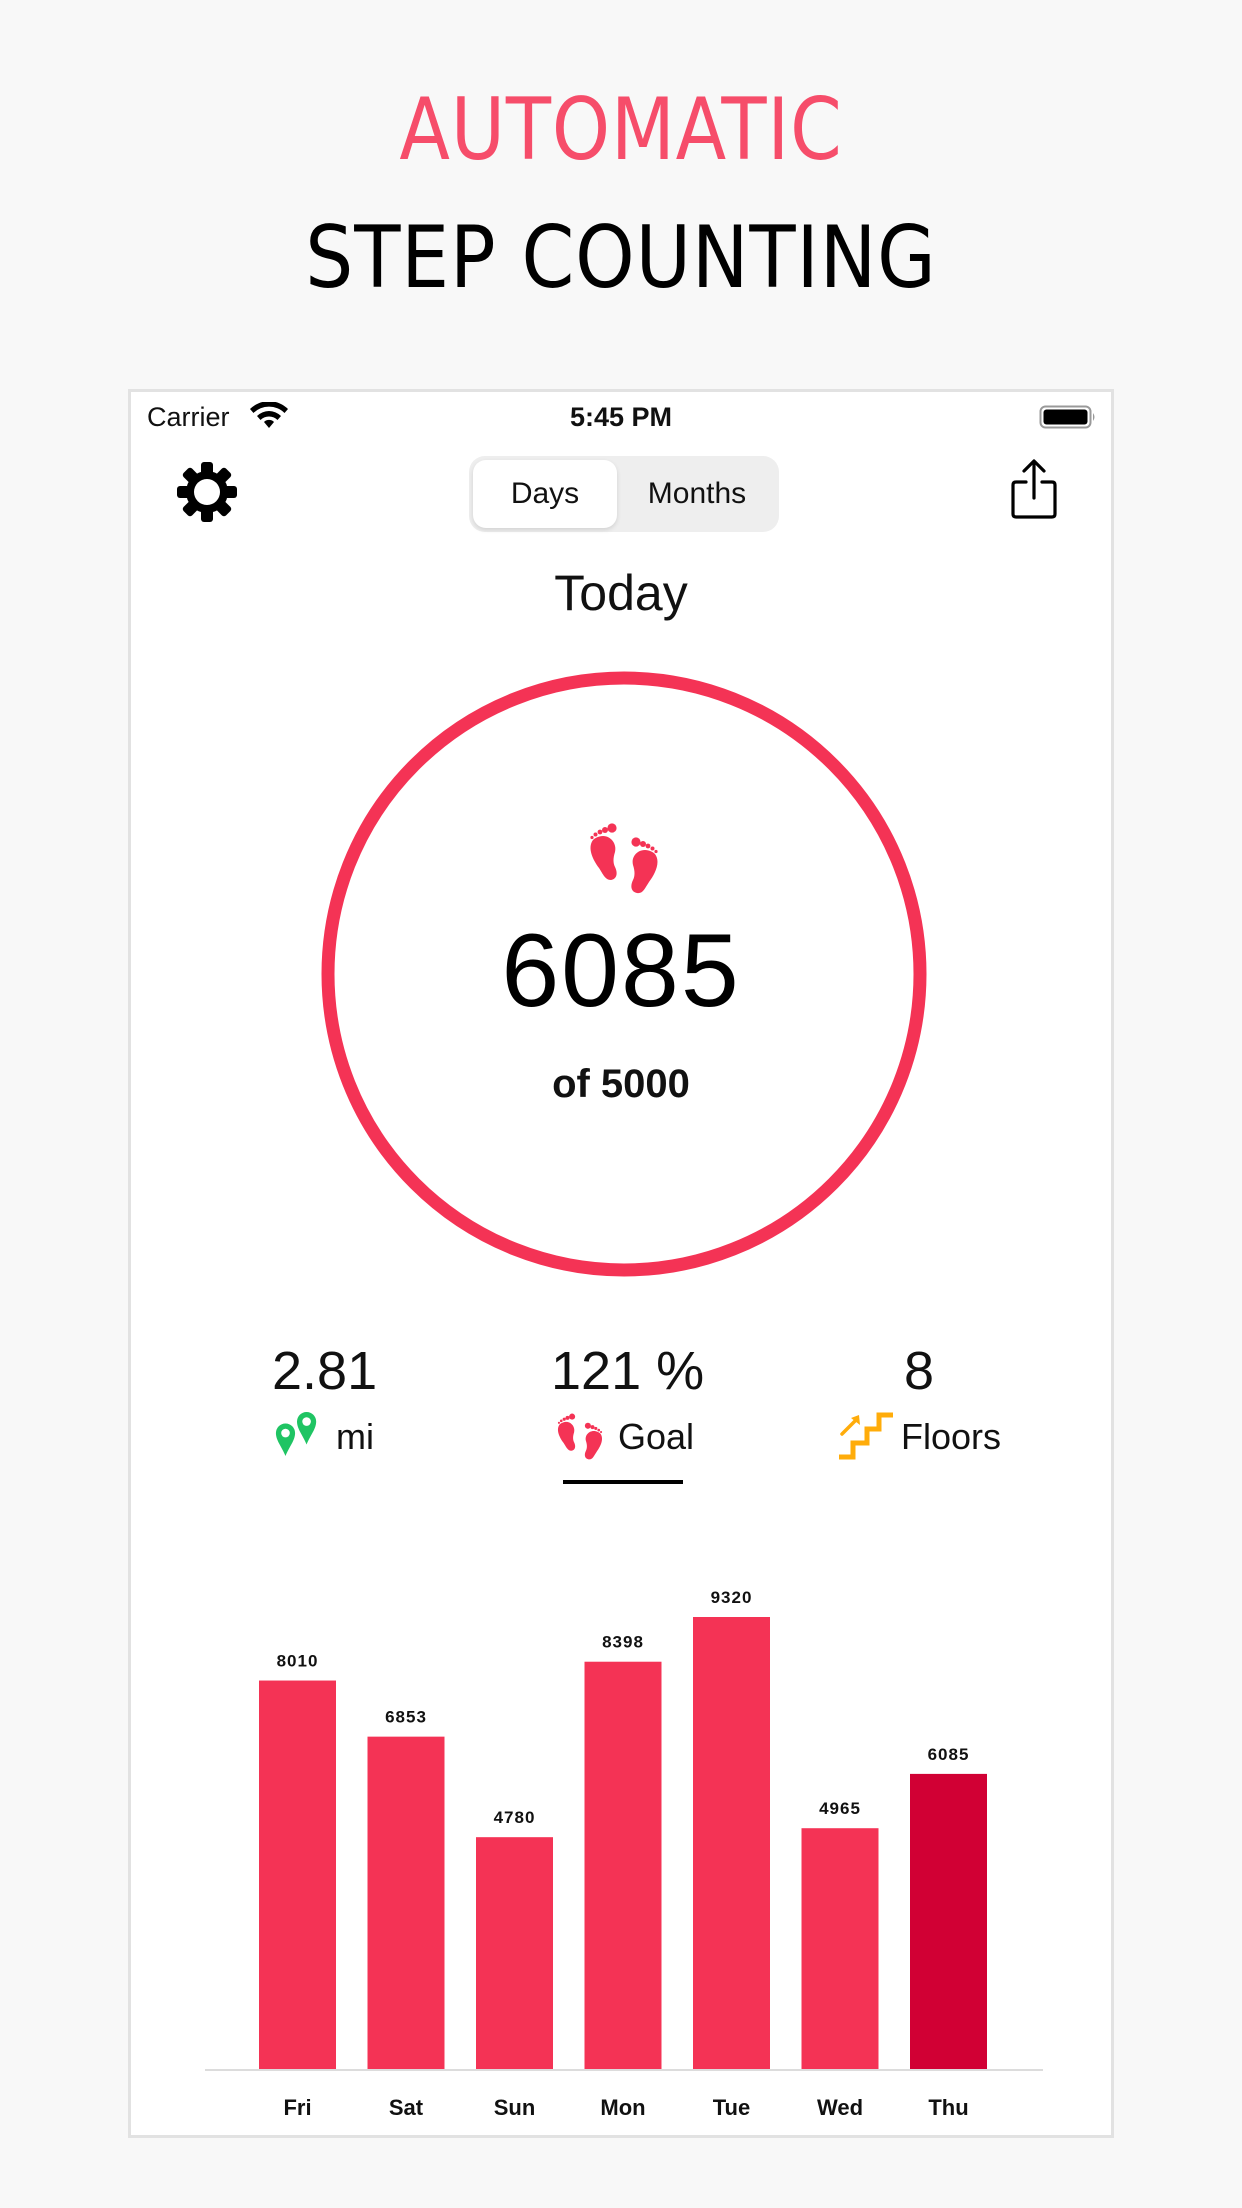  Describe the element at coordinates (1067, 417) in the screenshot. I see `battery-full-icon` at that location.